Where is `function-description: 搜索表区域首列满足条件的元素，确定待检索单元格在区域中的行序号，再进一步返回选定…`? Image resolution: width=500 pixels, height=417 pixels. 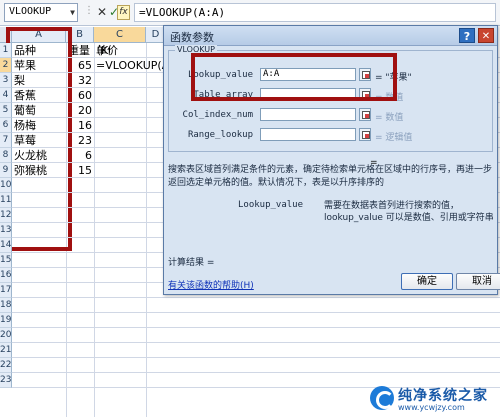 function-description: 搜索表区域首列满足条件的元素，确定待检索单元格在区域中的行序号，再进一步返回选定… is located at coordinates (330, 176).